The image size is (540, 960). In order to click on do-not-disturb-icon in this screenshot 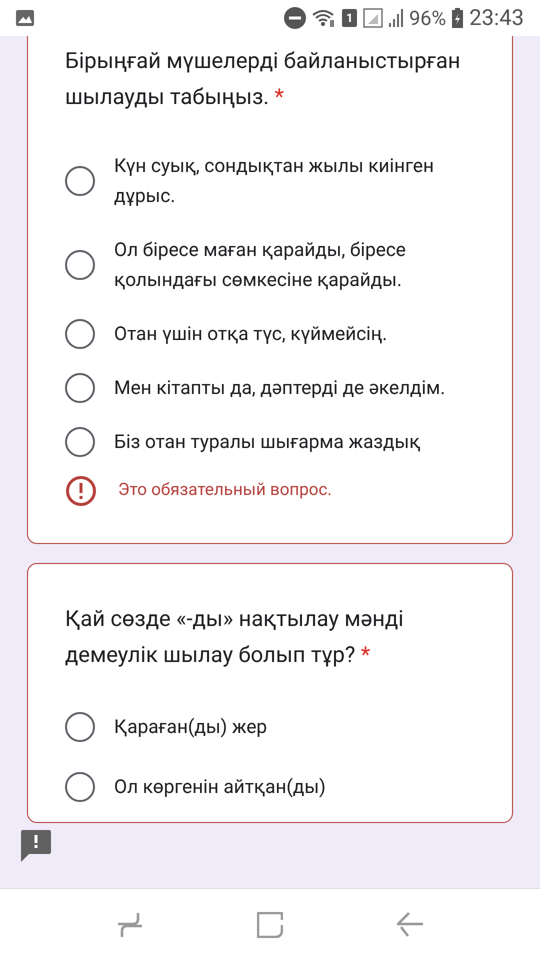, I will do `click(295, 18)`.